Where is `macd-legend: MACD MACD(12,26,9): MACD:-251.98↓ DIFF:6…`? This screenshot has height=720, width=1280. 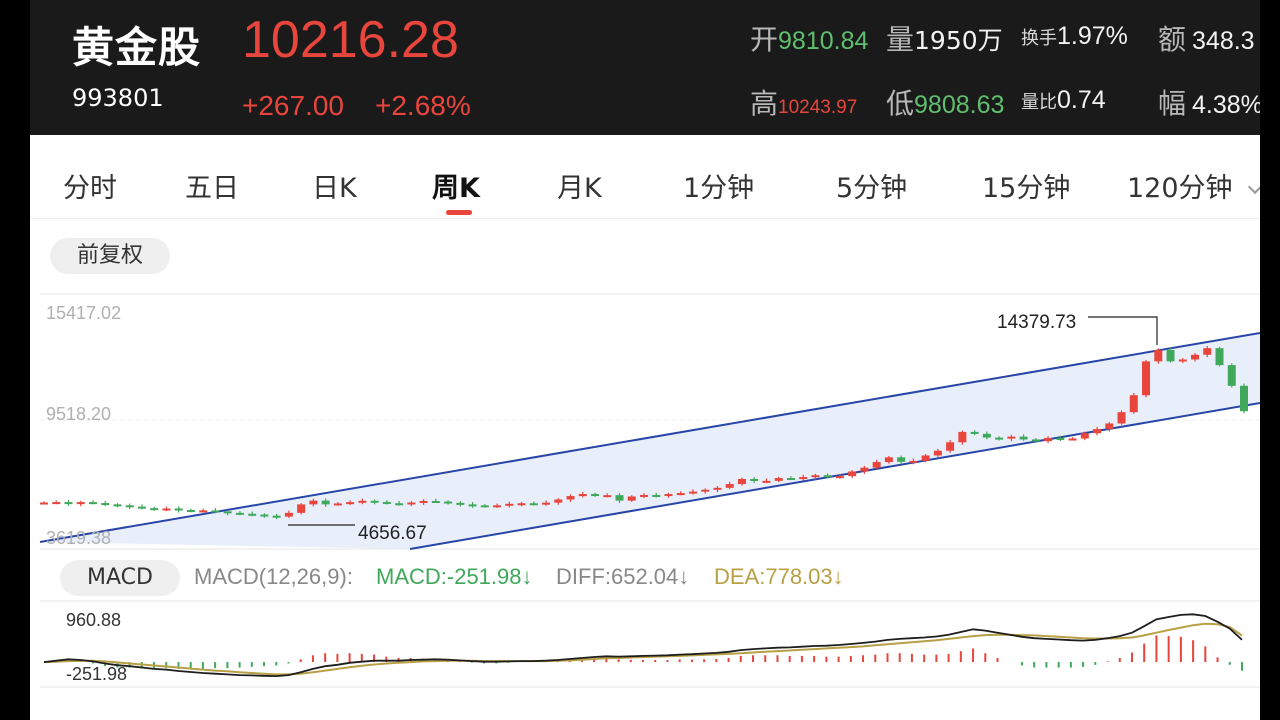
macd-legend: MACD MACD(12,26,9): MACD:-251.98↓ DIFF:6… is located at coordinates (660, 578).